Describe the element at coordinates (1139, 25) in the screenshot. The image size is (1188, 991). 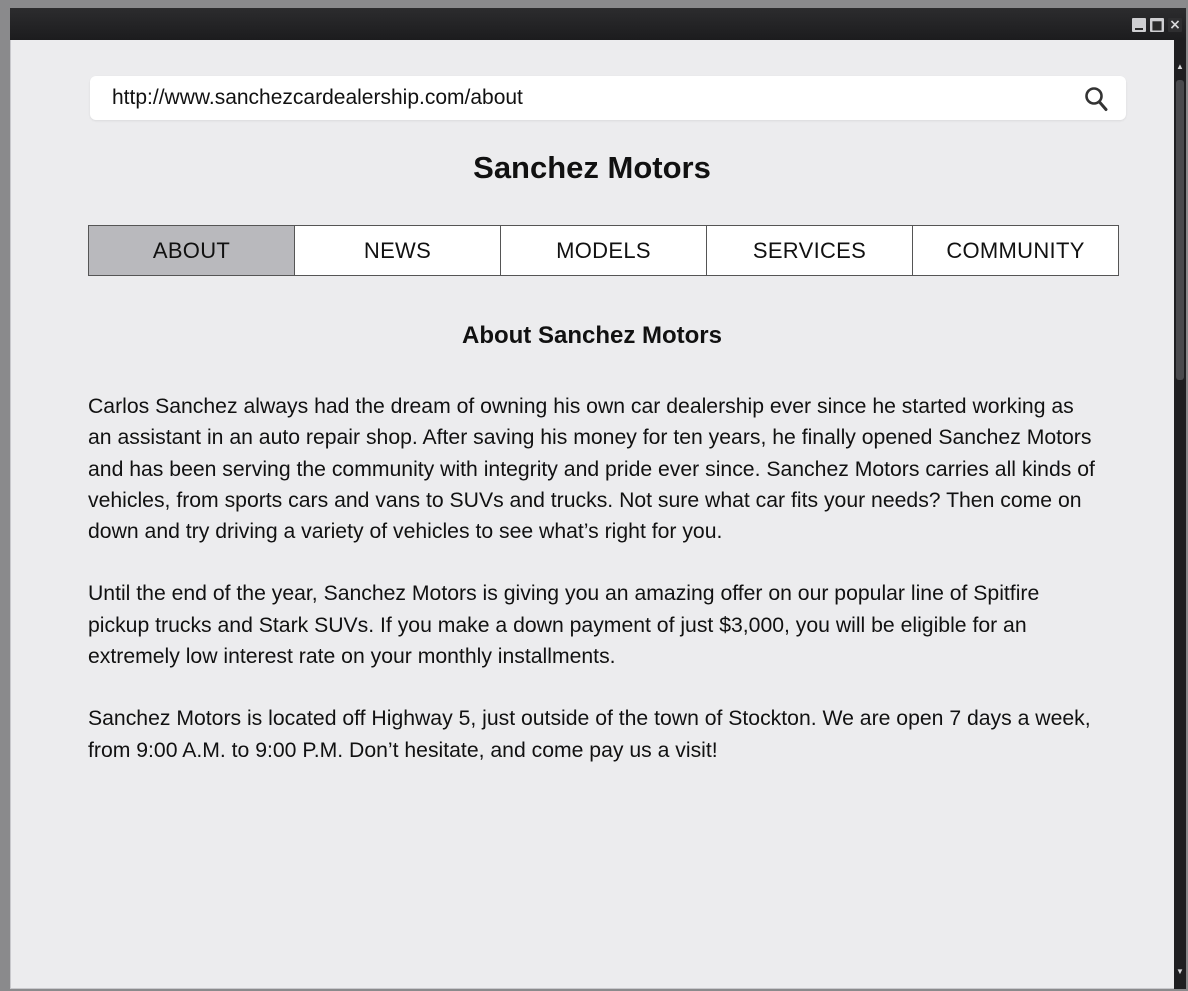
I see `minimize-icon` at that location.